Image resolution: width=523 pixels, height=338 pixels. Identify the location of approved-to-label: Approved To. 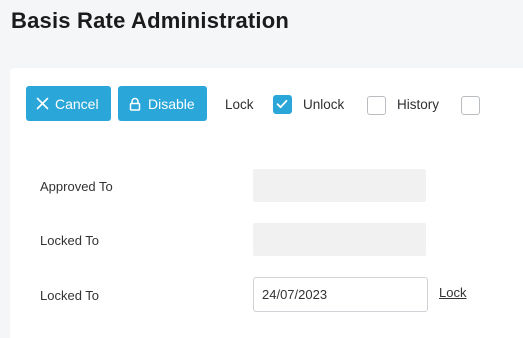
(76, 186).